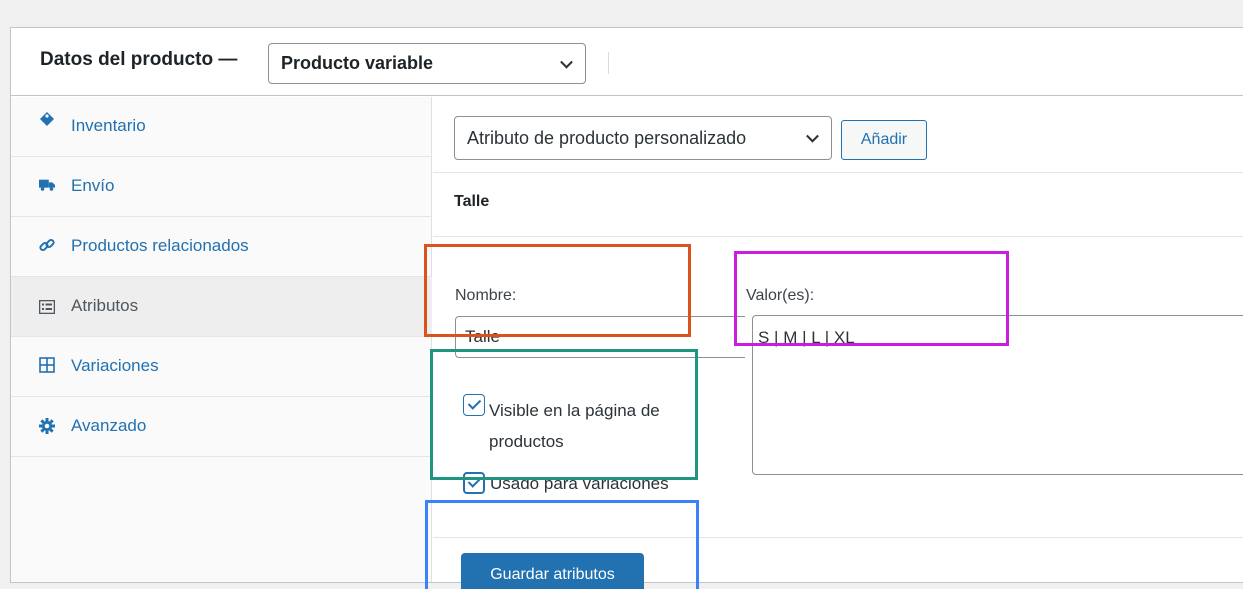  What do you see at coordinates (486, 295) in the screenshot?
I see `name-label: Nombre:` at bounding box center [486, 295].